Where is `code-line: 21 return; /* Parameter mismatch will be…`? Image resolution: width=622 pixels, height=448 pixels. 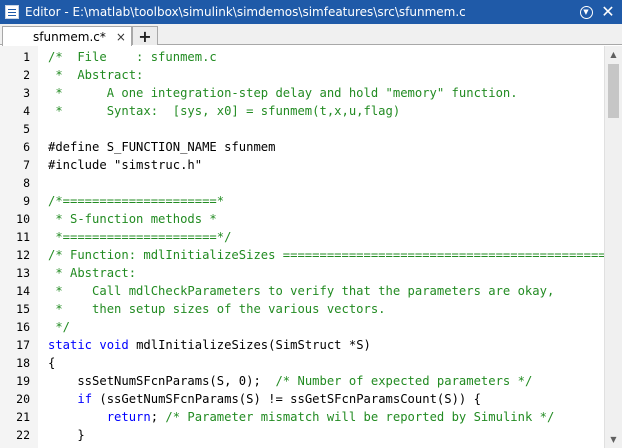
code-line: 21 return; /* Parameter mismatch will be… is located at coordinates (302, 417).